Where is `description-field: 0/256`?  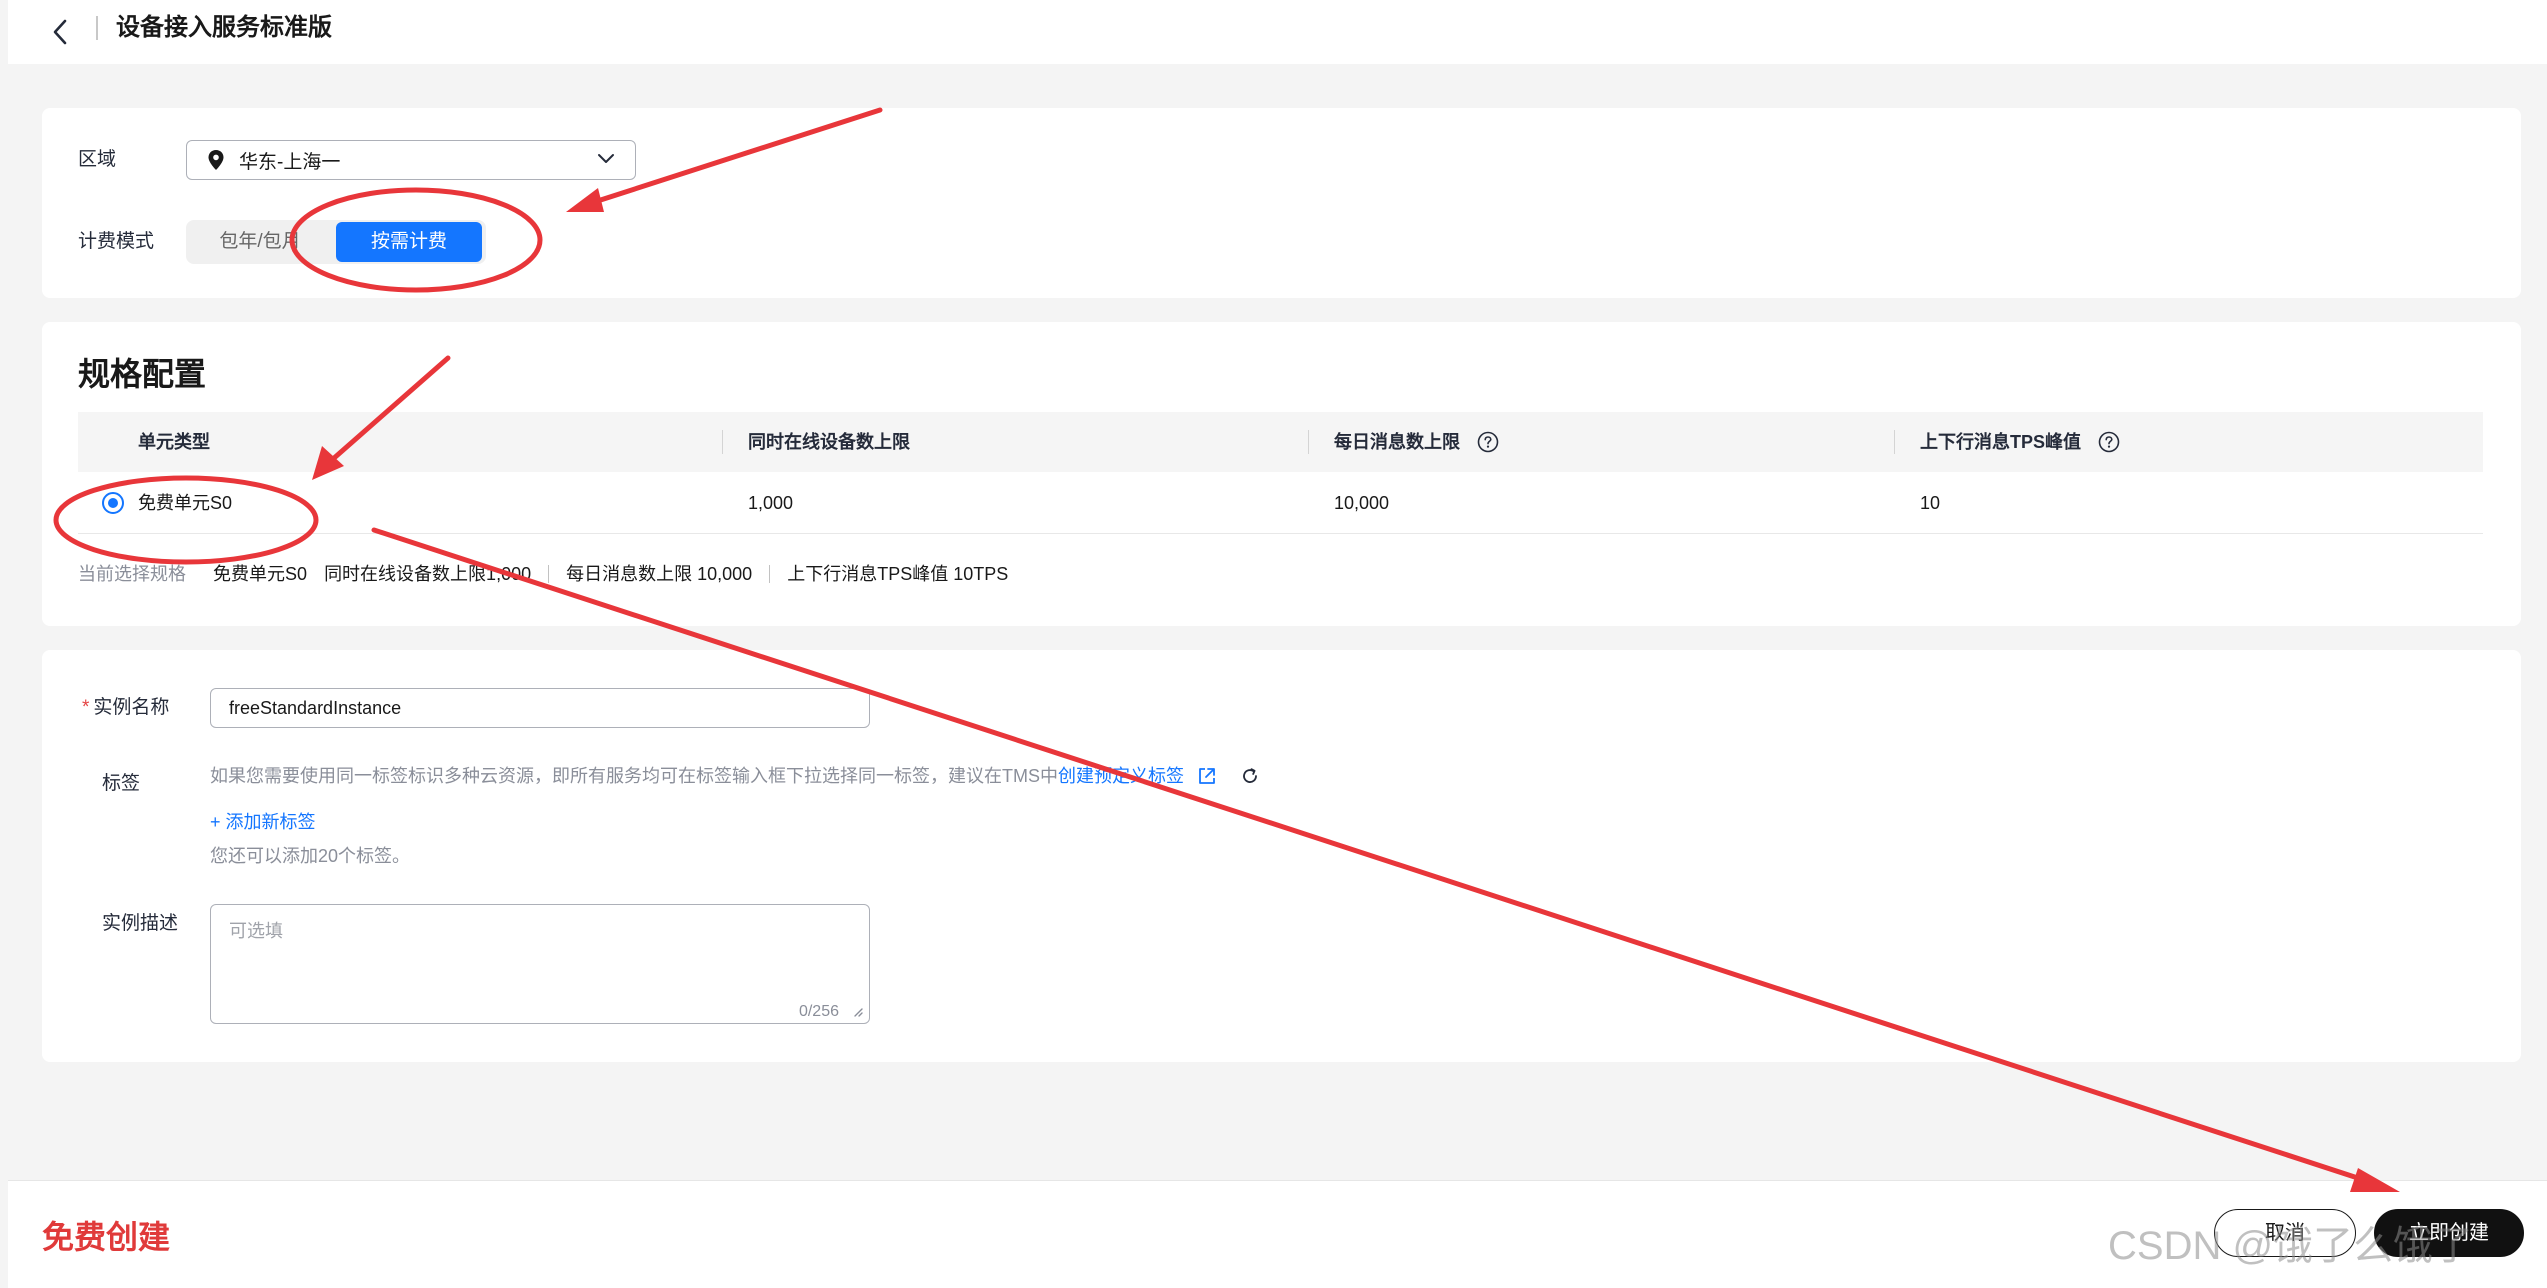 description-field: 0/256 is located at coordinates (540, 964).